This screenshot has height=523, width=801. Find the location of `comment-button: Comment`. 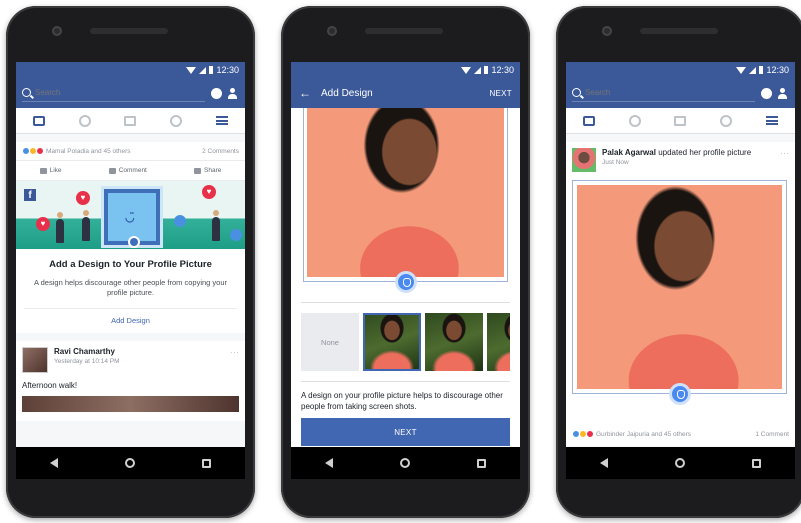

comment-button: Comment is located at coordinates (127, 170).